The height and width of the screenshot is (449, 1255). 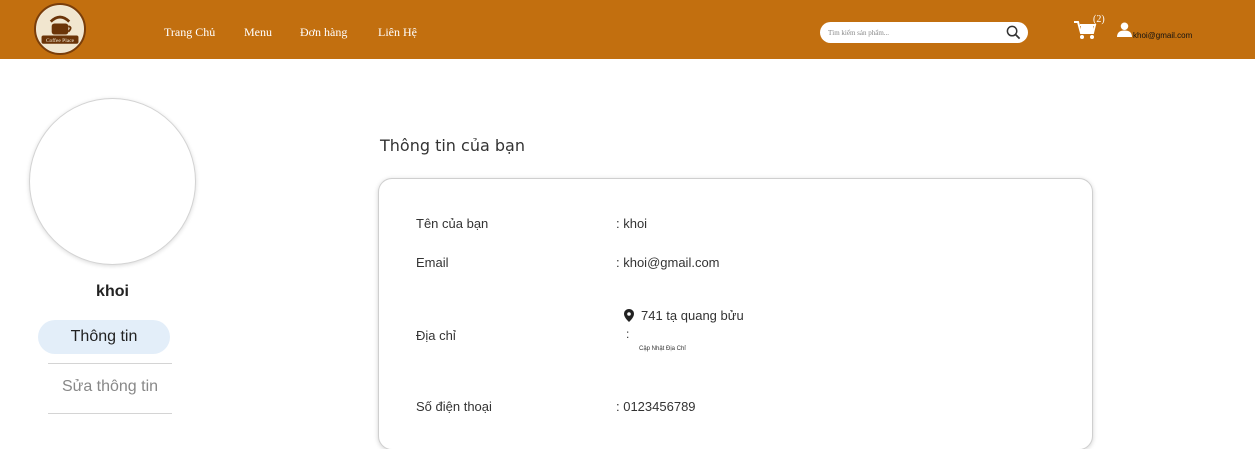 I want to click on nav-menu: Menu, so click(x=258, y=32).